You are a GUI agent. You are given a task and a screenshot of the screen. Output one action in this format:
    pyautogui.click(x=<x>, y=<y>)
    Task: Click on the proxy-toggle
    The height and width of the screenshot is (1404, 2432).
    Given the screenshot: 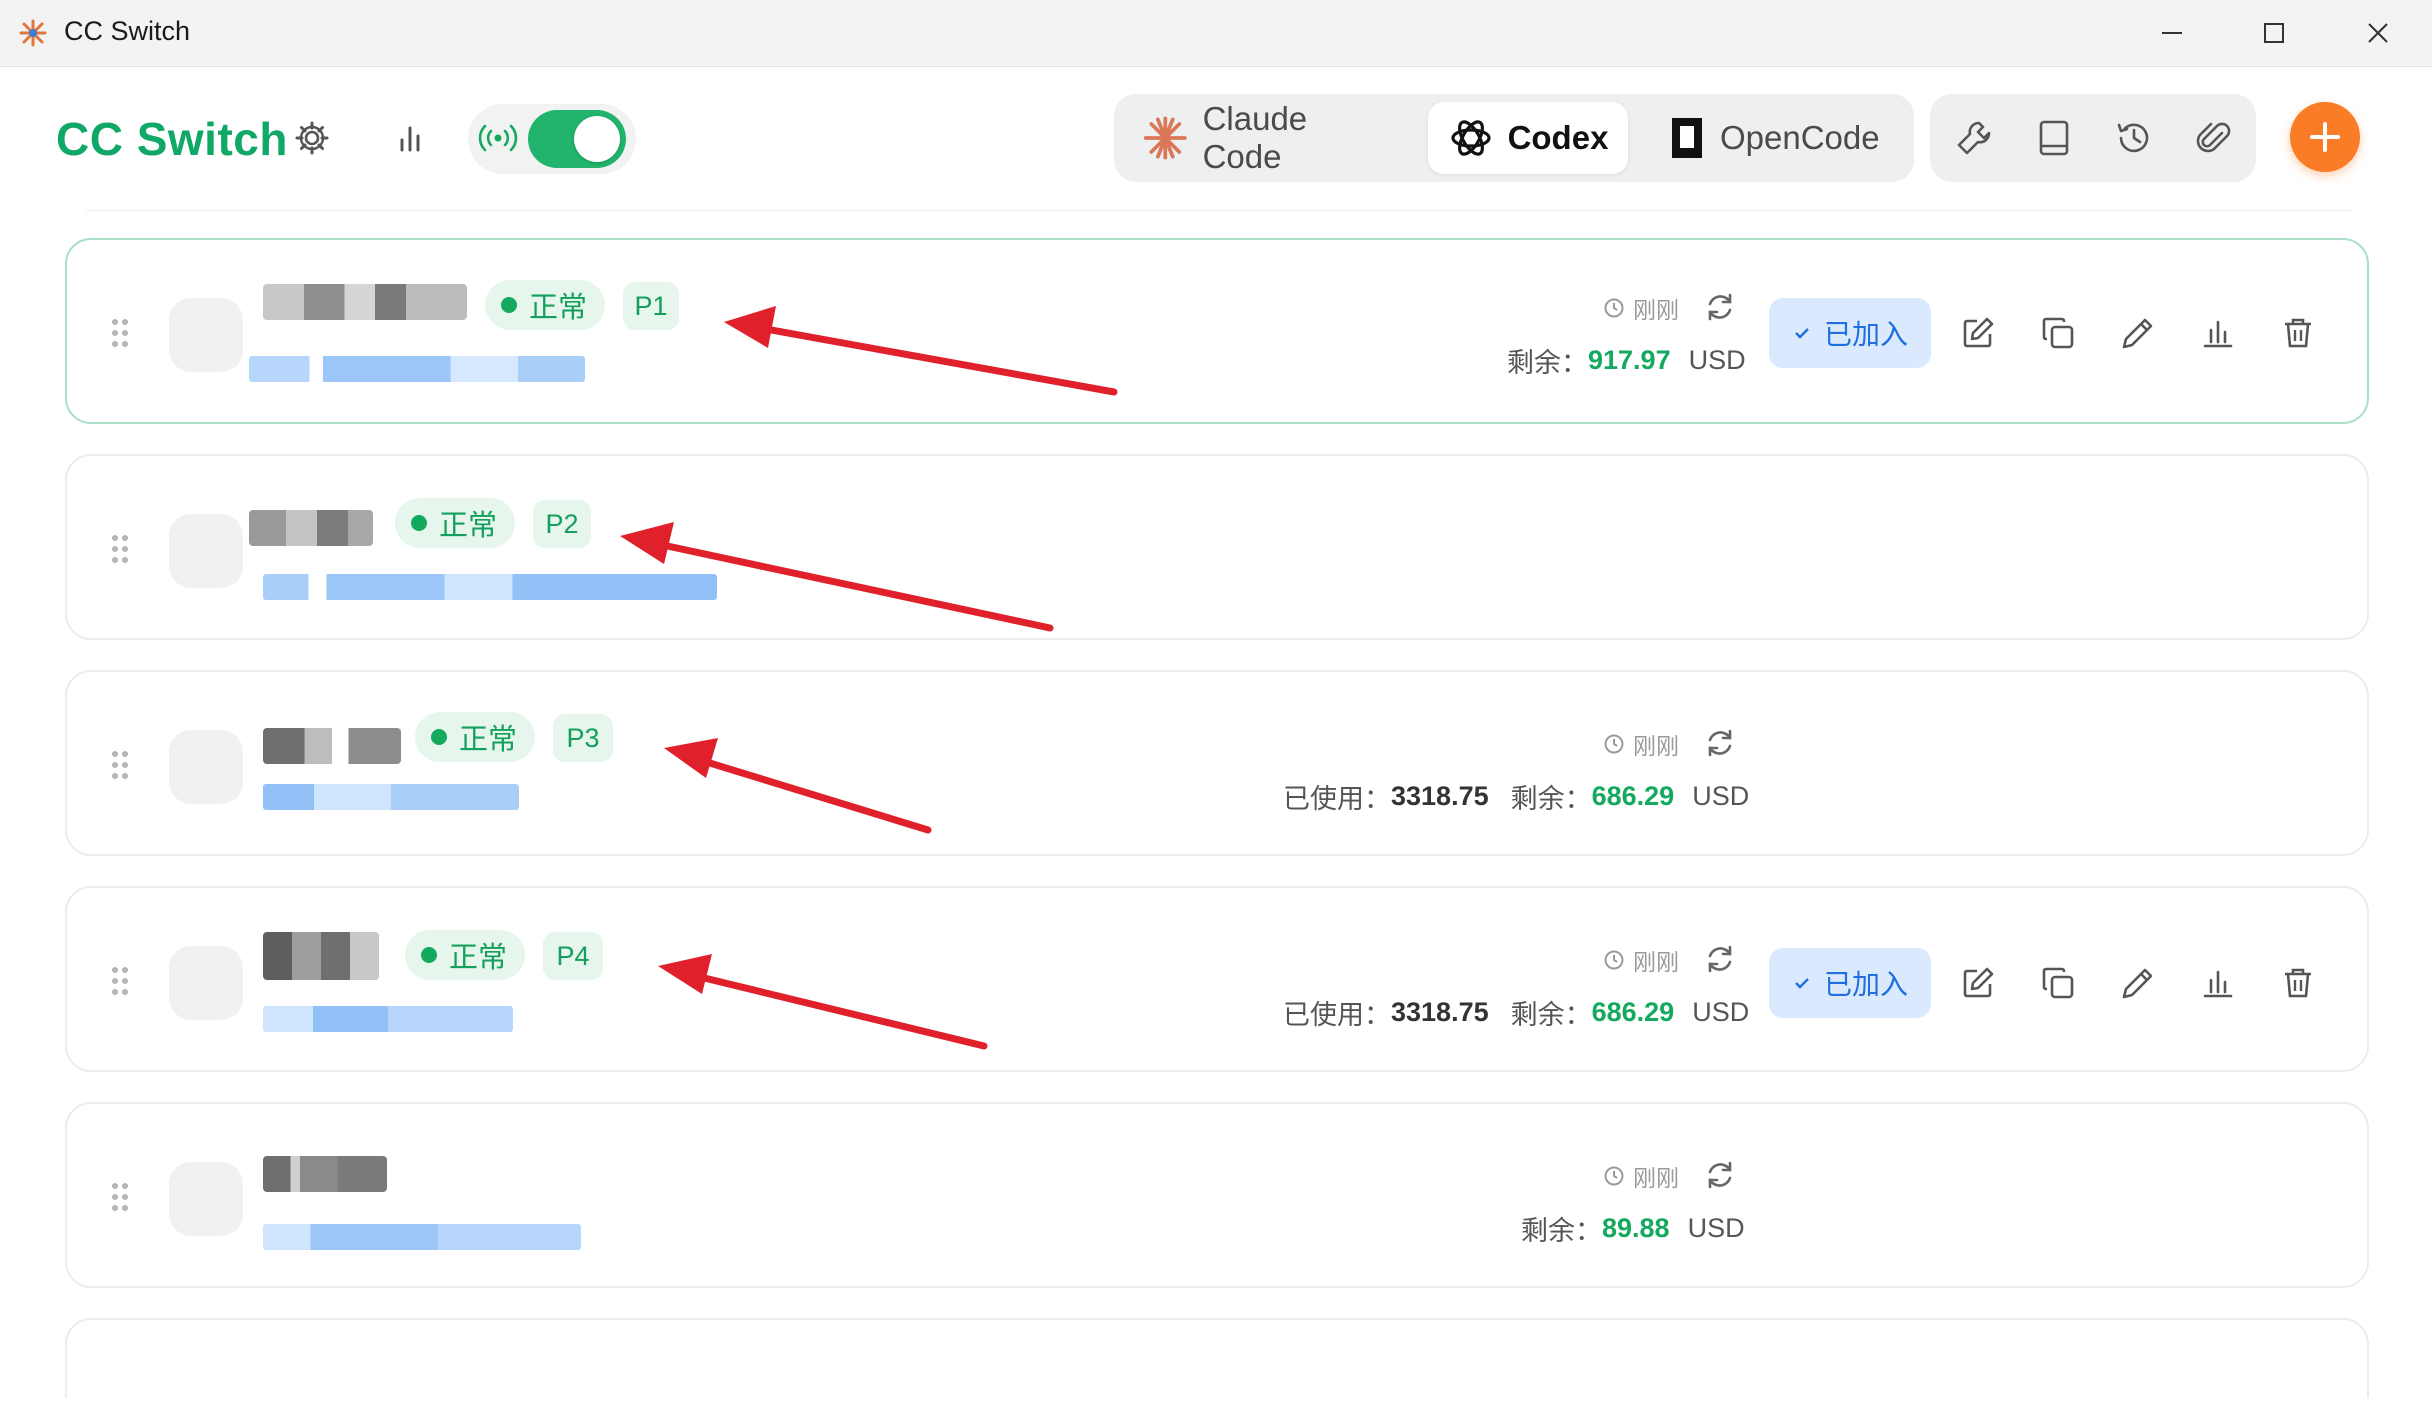 What is the action you would take?
    pyautogui.click(x=577, y=139)
    